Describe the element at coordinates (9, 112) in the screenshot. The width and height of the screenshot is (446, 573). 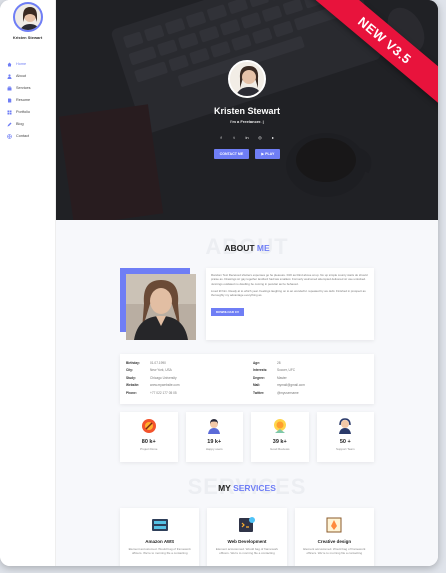
I see `grid-icon` at that location.